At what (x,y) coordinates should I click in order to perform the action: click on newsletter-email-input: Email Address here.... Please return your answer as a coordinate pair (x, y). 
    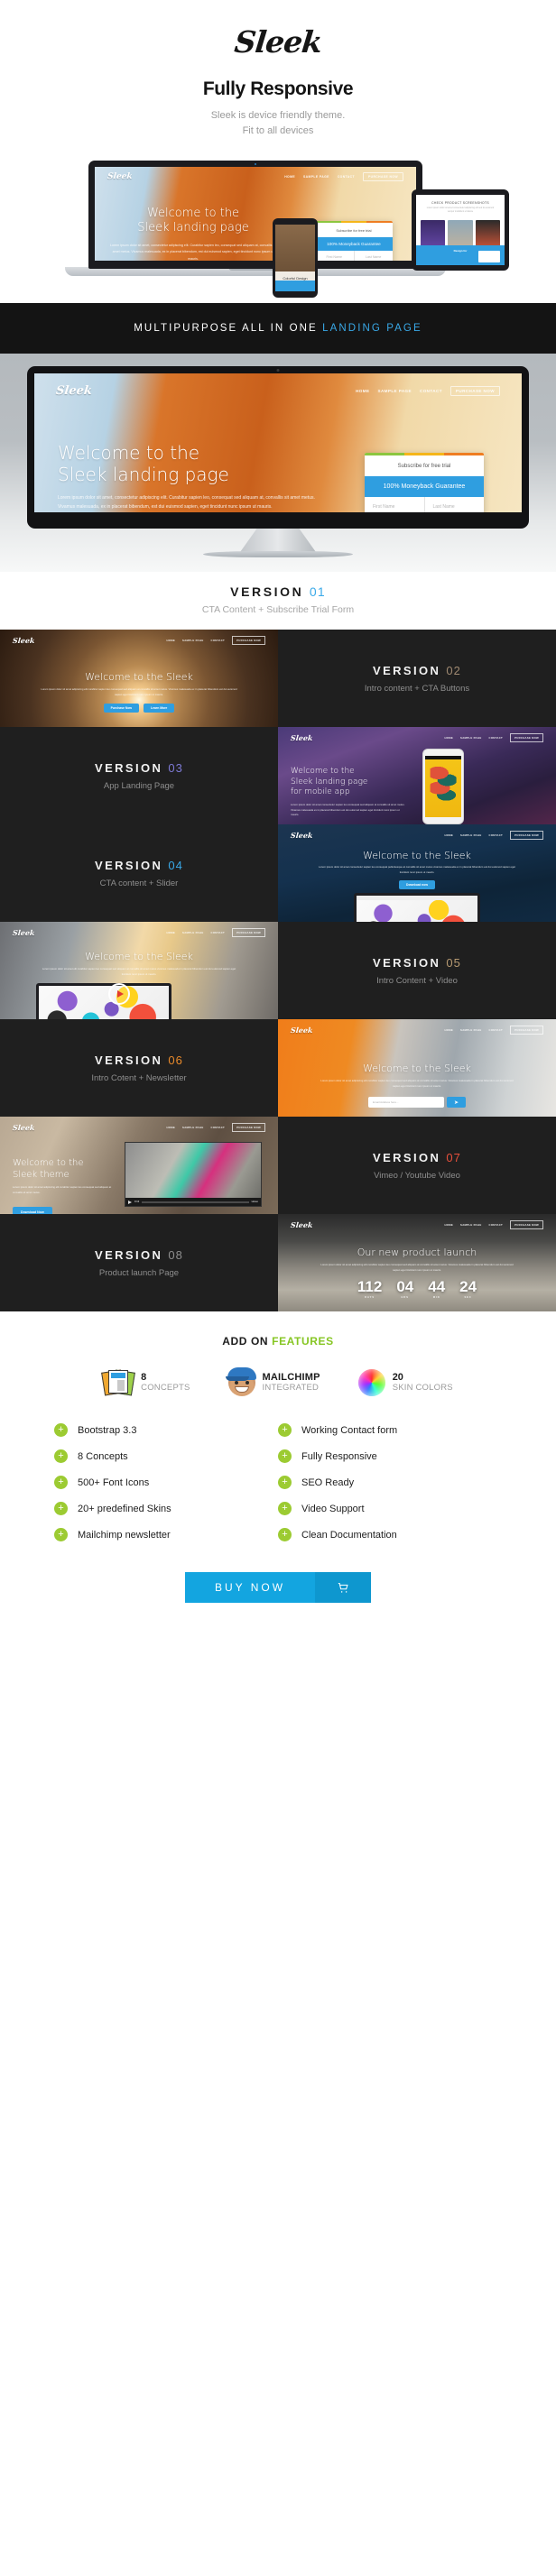
    Looking at the image, I should click on (406, 1103).